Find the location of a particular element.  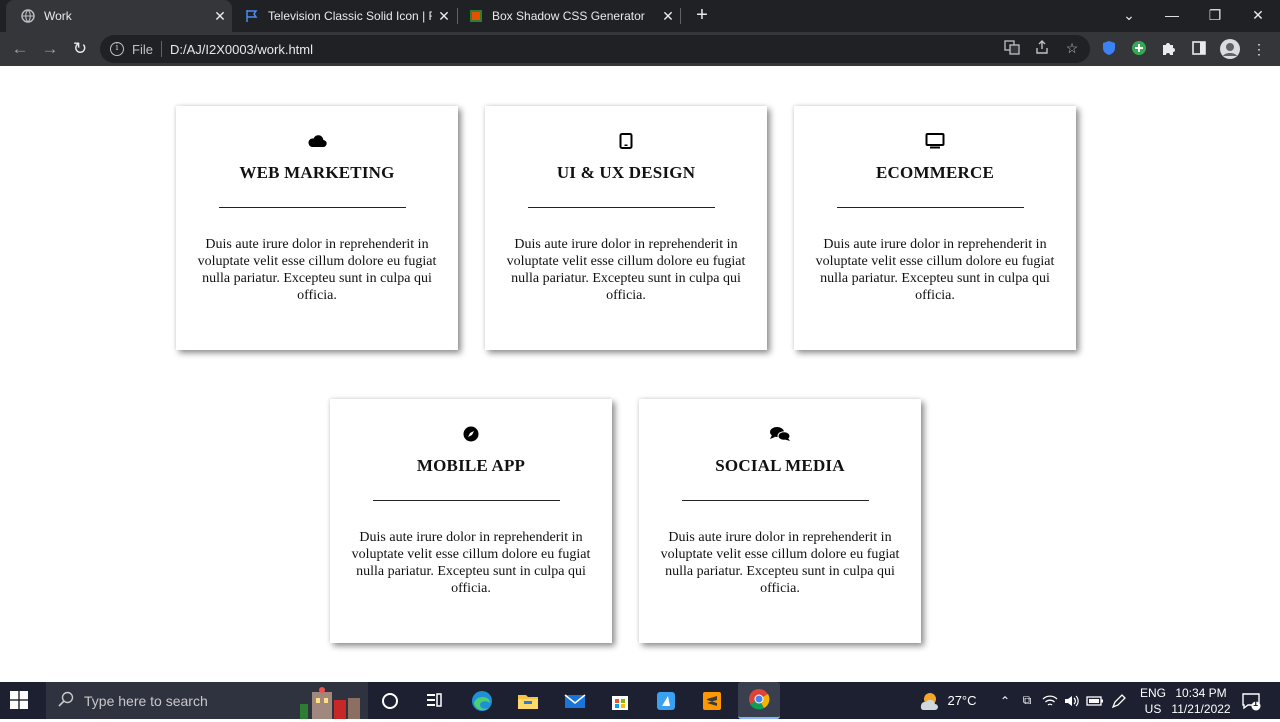

compass-icon is located at coordinates (471, 435).